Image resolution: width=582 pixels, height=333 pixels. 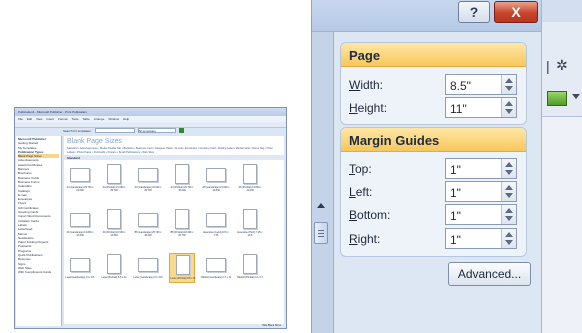 I want to click on help-button: ?, so click(x=474, y=12).